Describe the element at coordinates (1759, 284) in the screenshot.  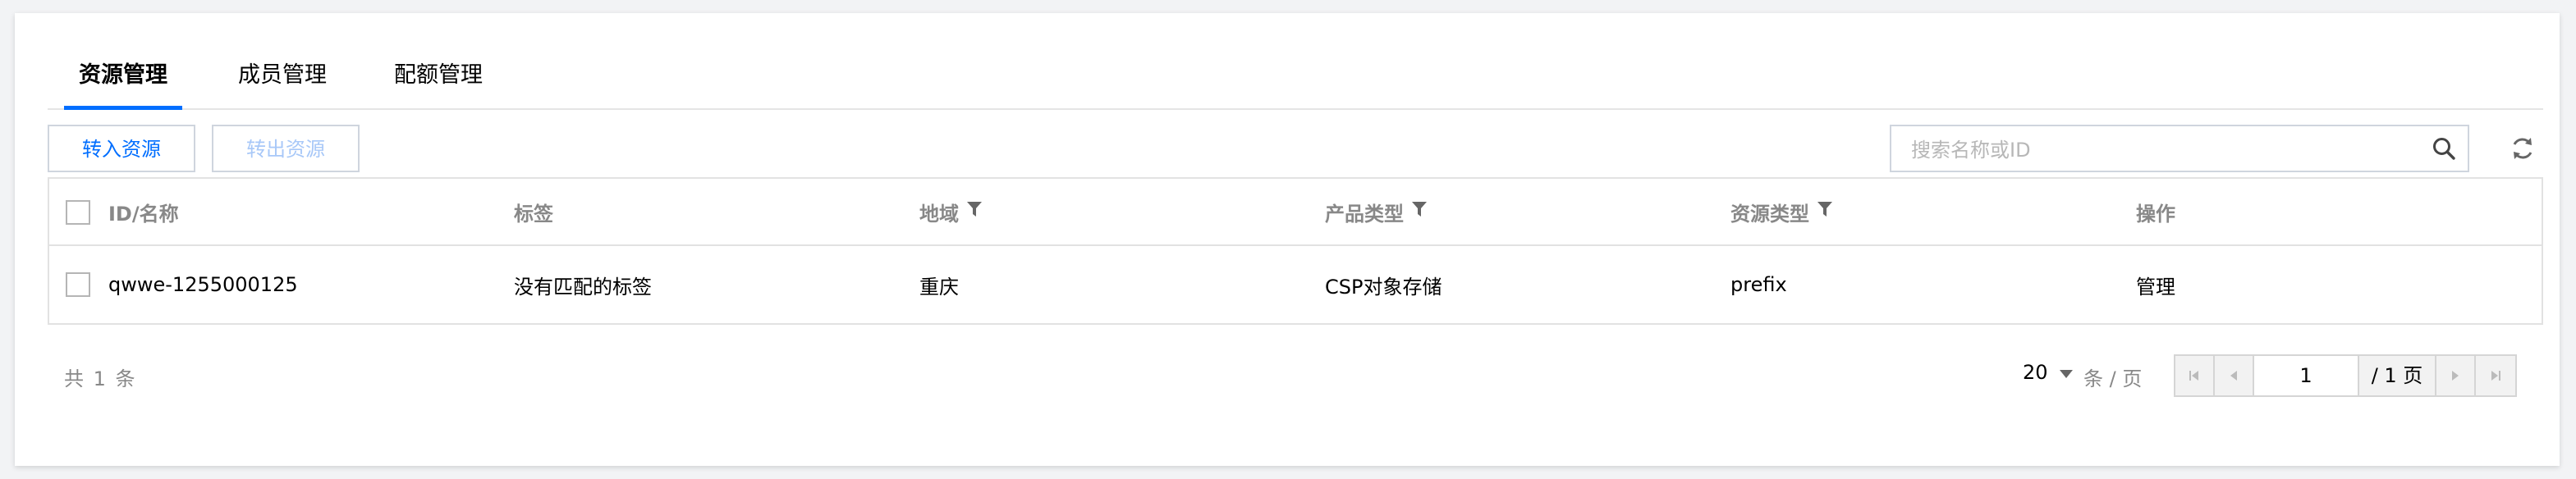
I see `resource-type: prefix` at that location.